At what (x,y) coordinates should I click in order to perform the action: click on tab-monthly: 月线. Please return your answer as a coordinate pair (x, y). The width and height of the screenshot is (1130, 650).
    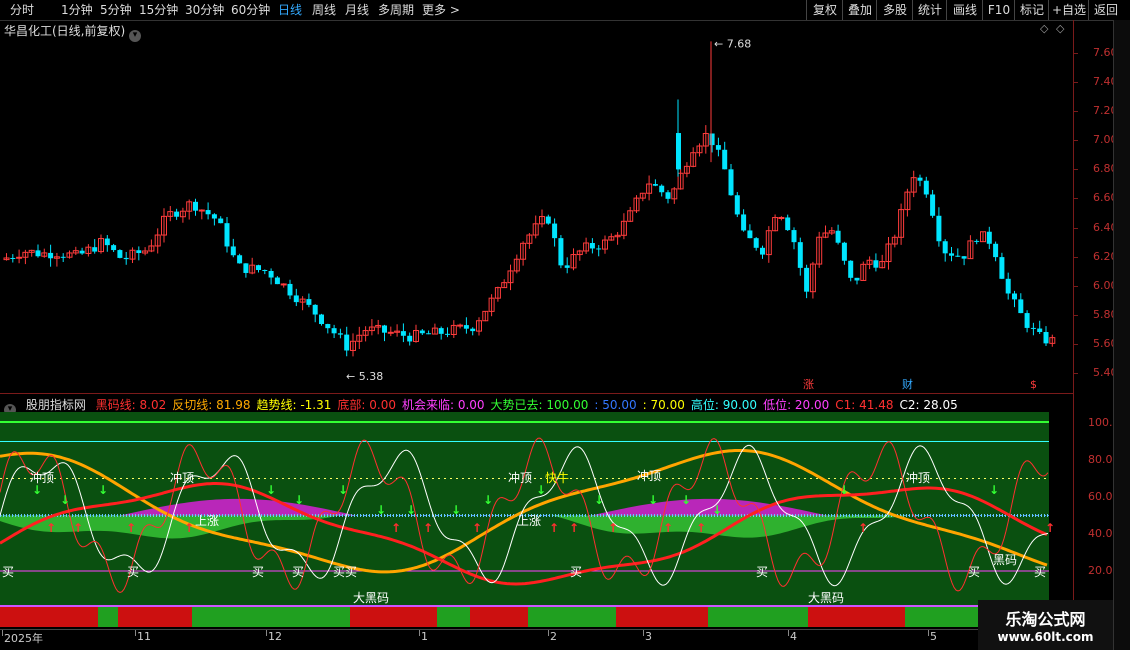
    Looking at the image, I should click on (357, 10).